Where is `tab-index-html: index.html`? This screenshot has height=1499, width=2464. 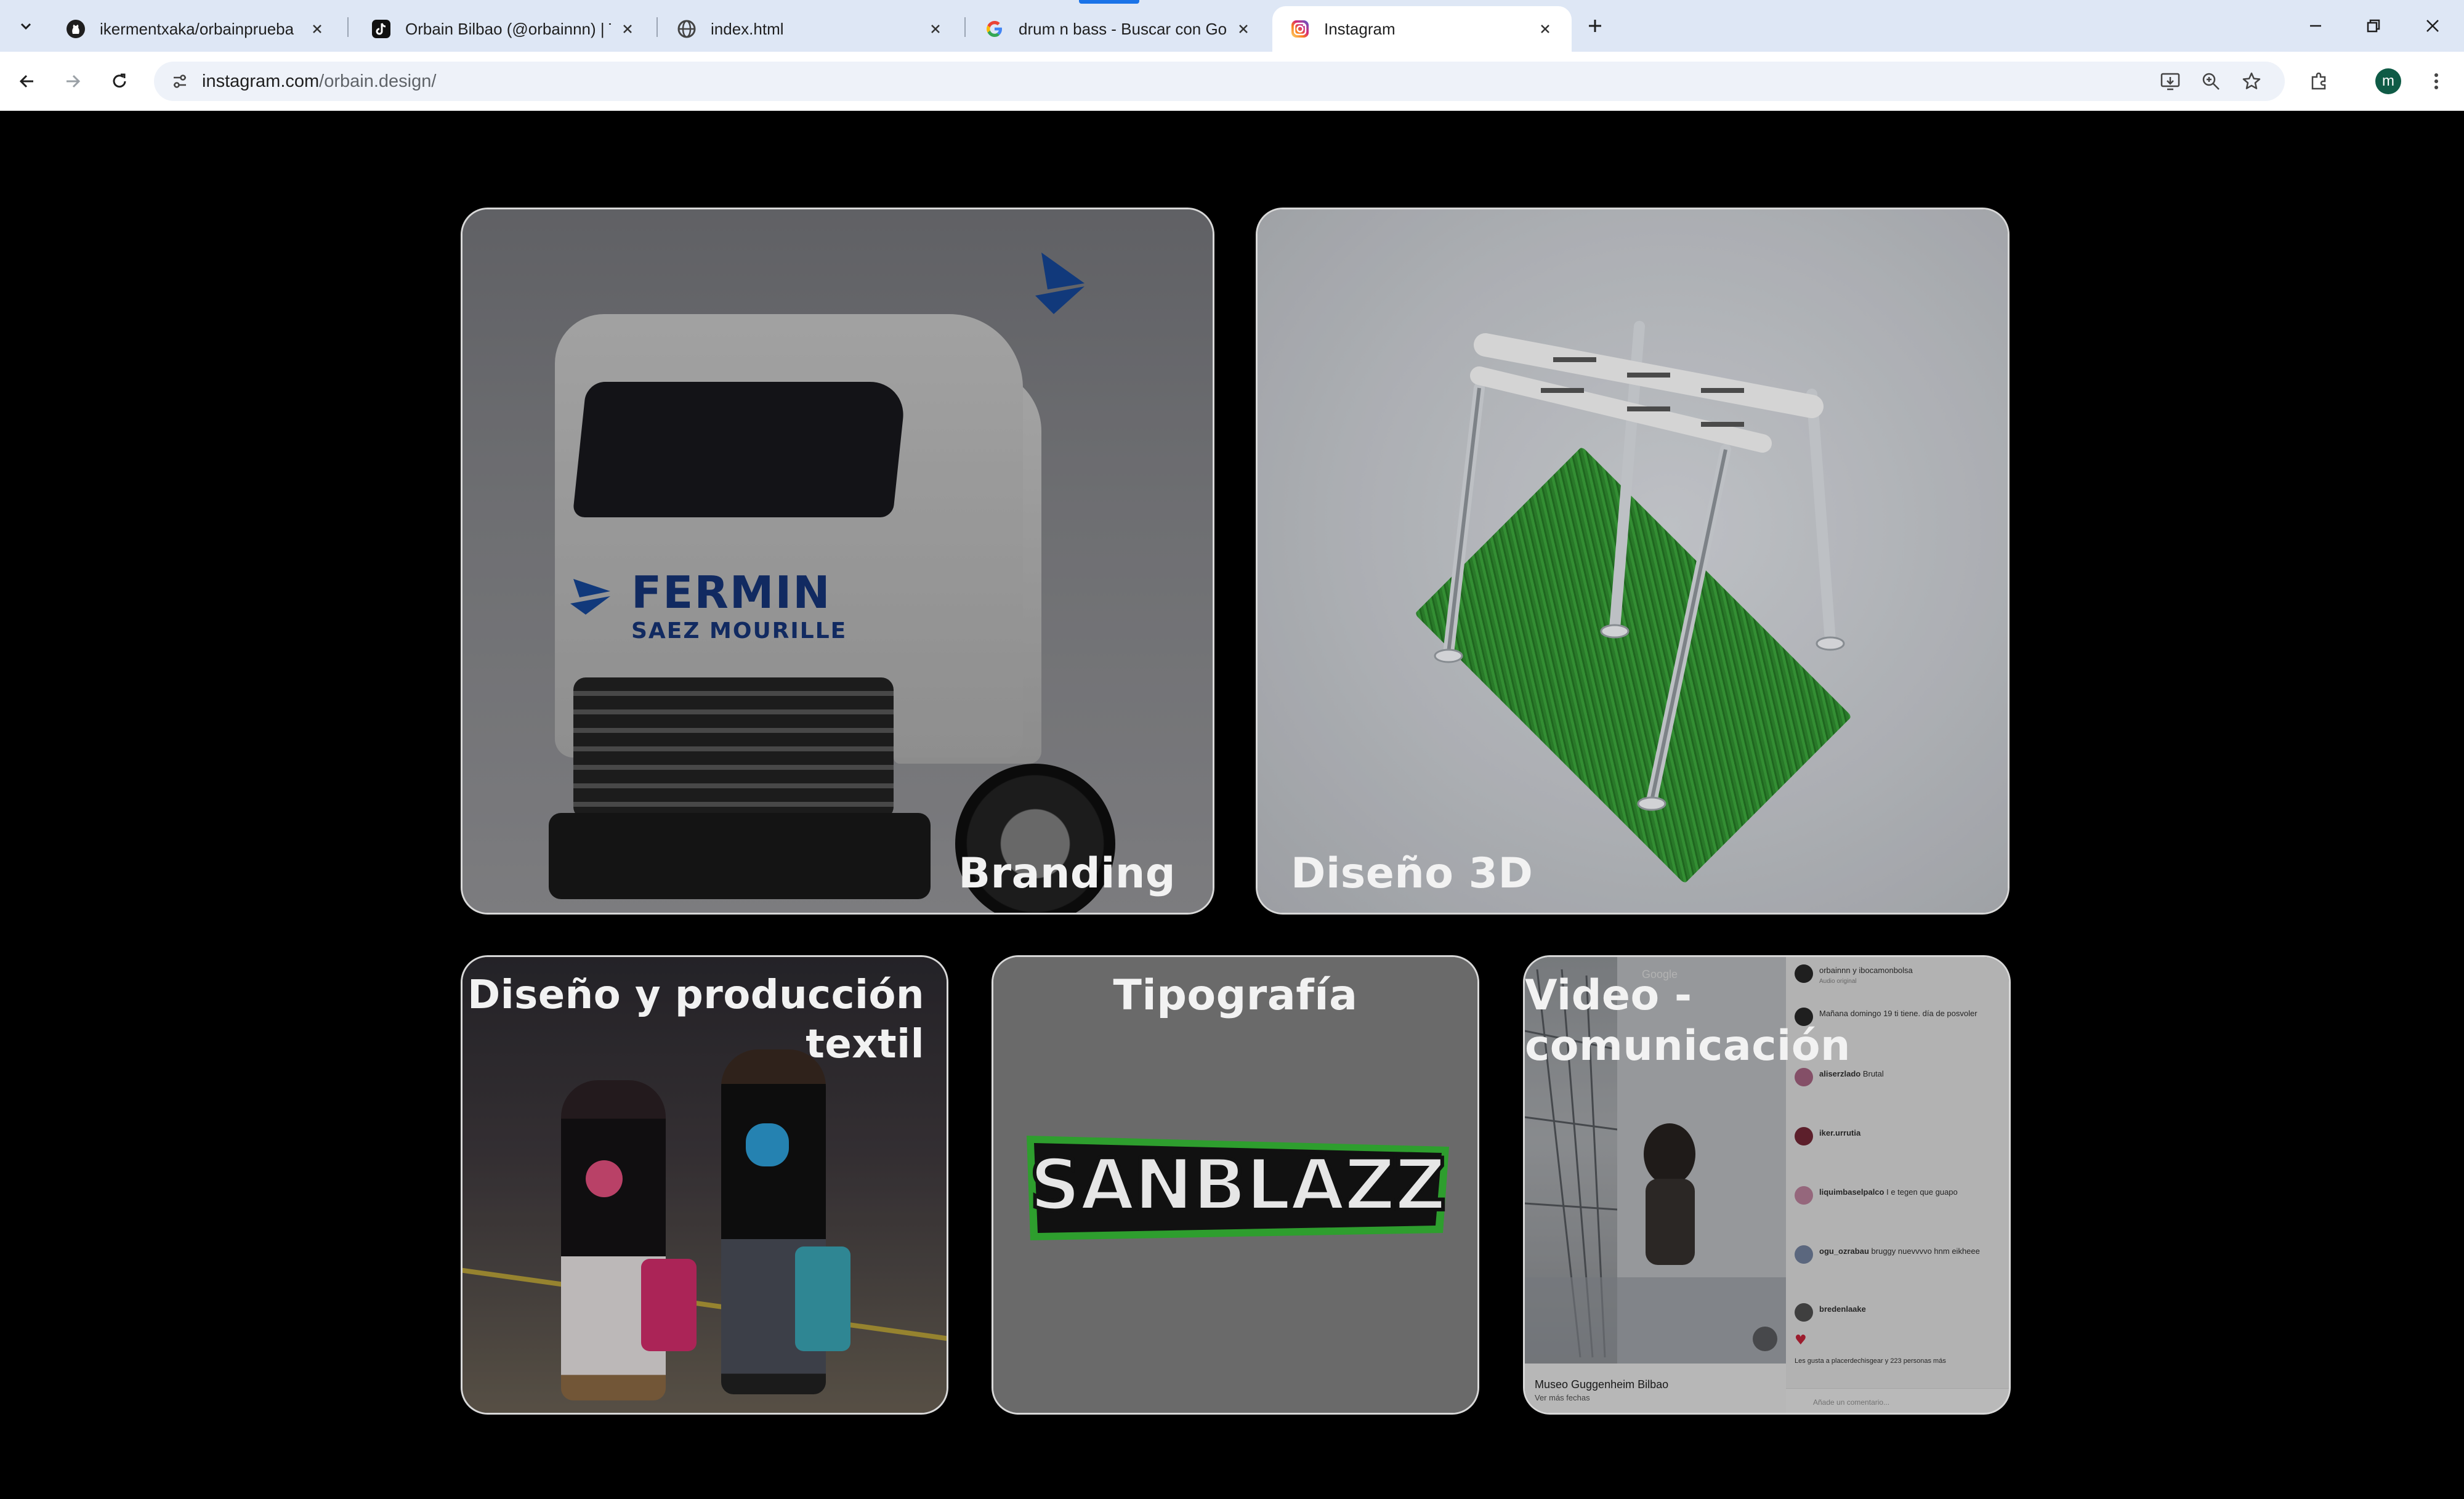
tab-index-html: index.html is located at coordinates (810, 29).